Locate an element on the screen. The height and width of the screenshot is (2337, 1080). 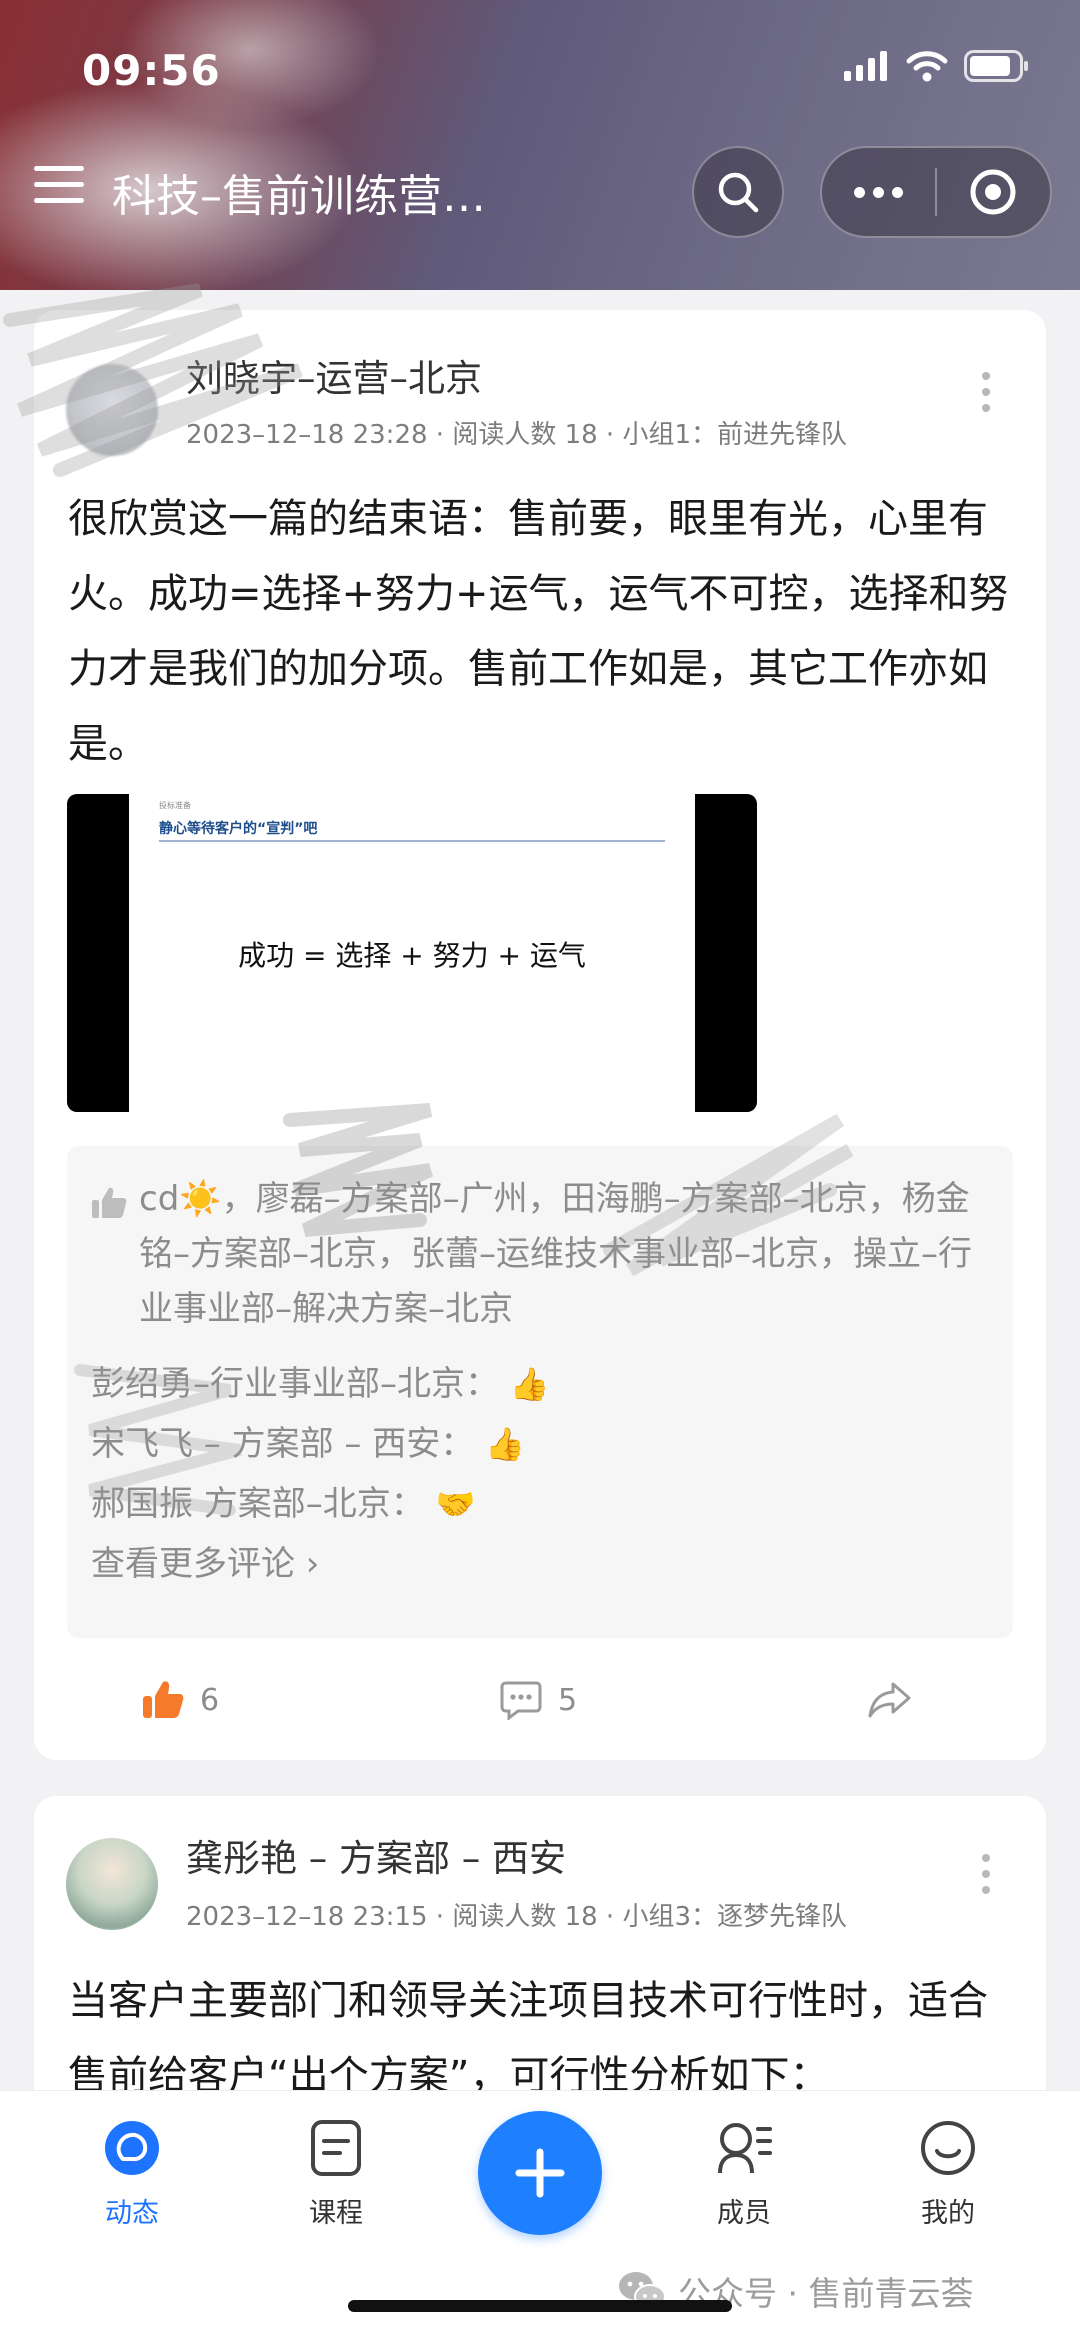
close-circle-icon is located at coordinates (993, 192).